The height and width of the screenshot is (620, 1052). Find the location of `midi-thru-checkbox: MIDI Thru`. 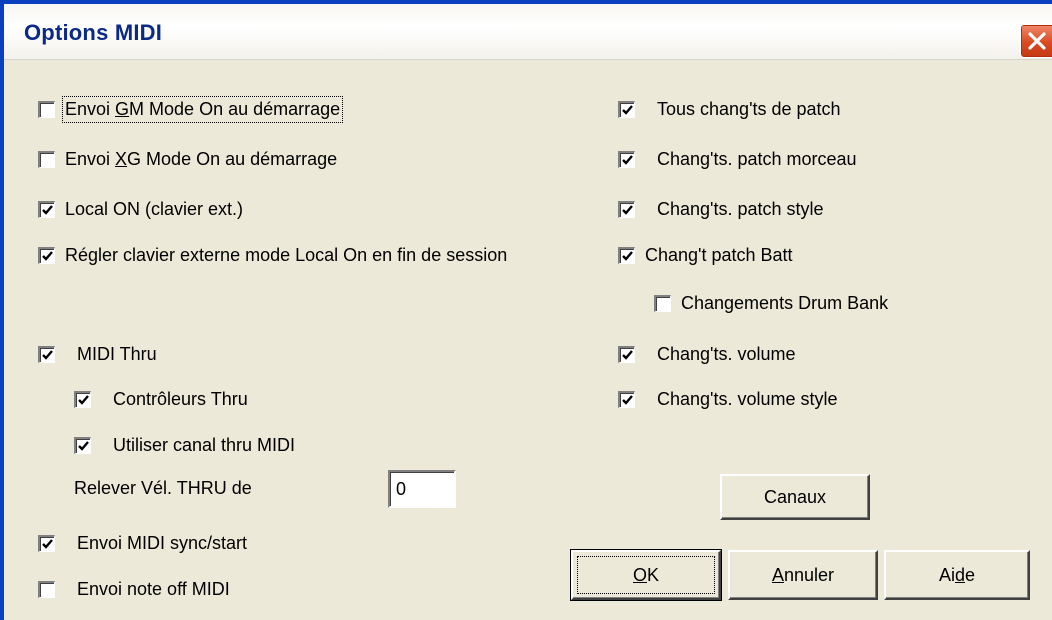

midi-thru-checkbox: MIDI Thru is located at coordinates (97, 354).